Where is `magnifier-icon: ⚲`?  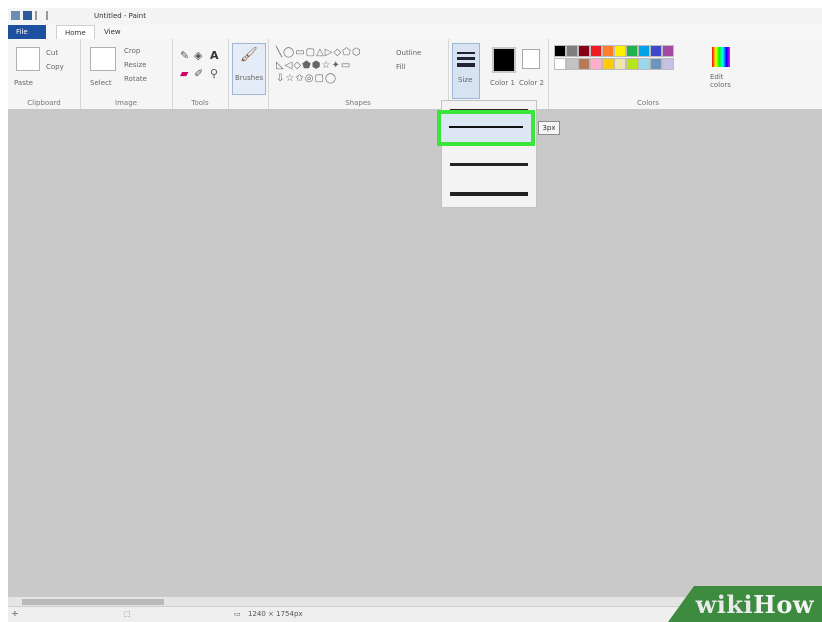 magnifier-icon: ⚲ is located at coordinates (214, 73).